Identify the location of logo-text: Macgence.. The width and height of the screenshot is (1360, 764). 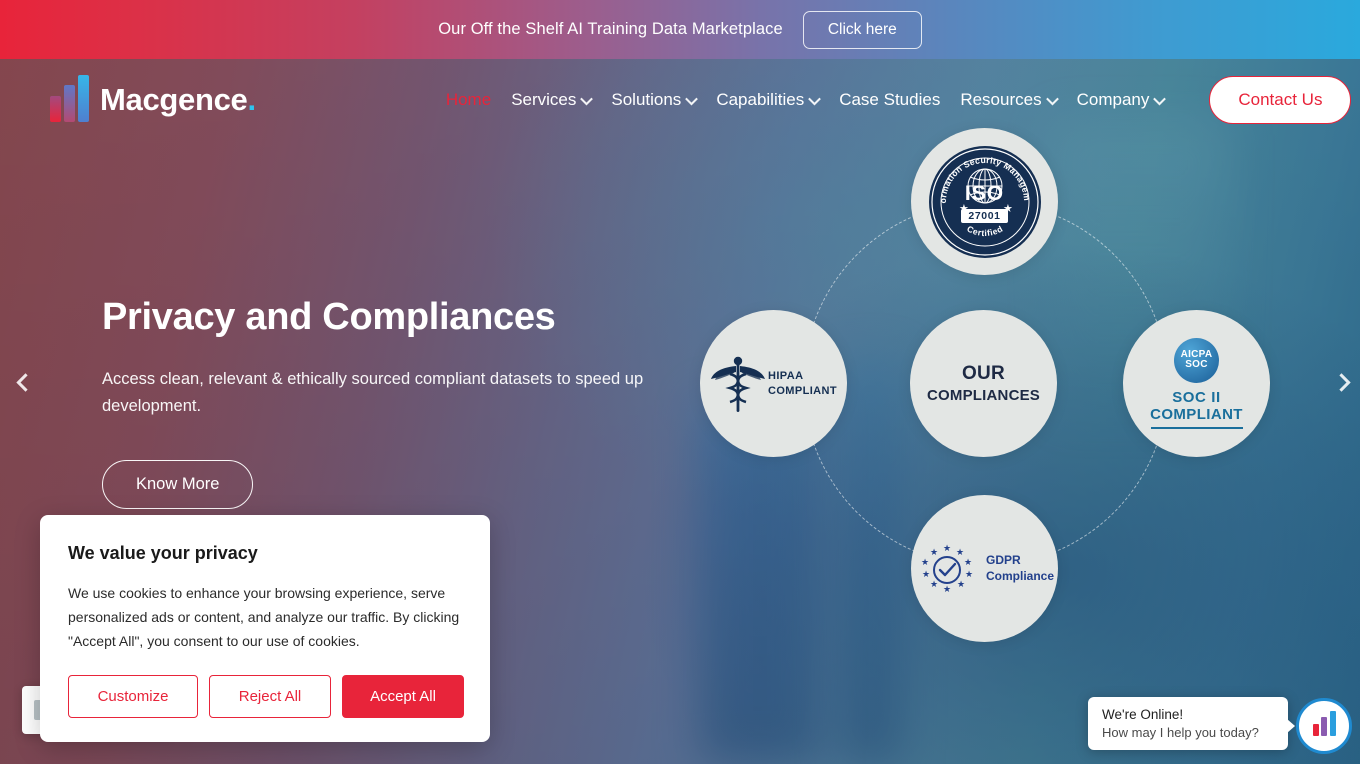
(178, 100).